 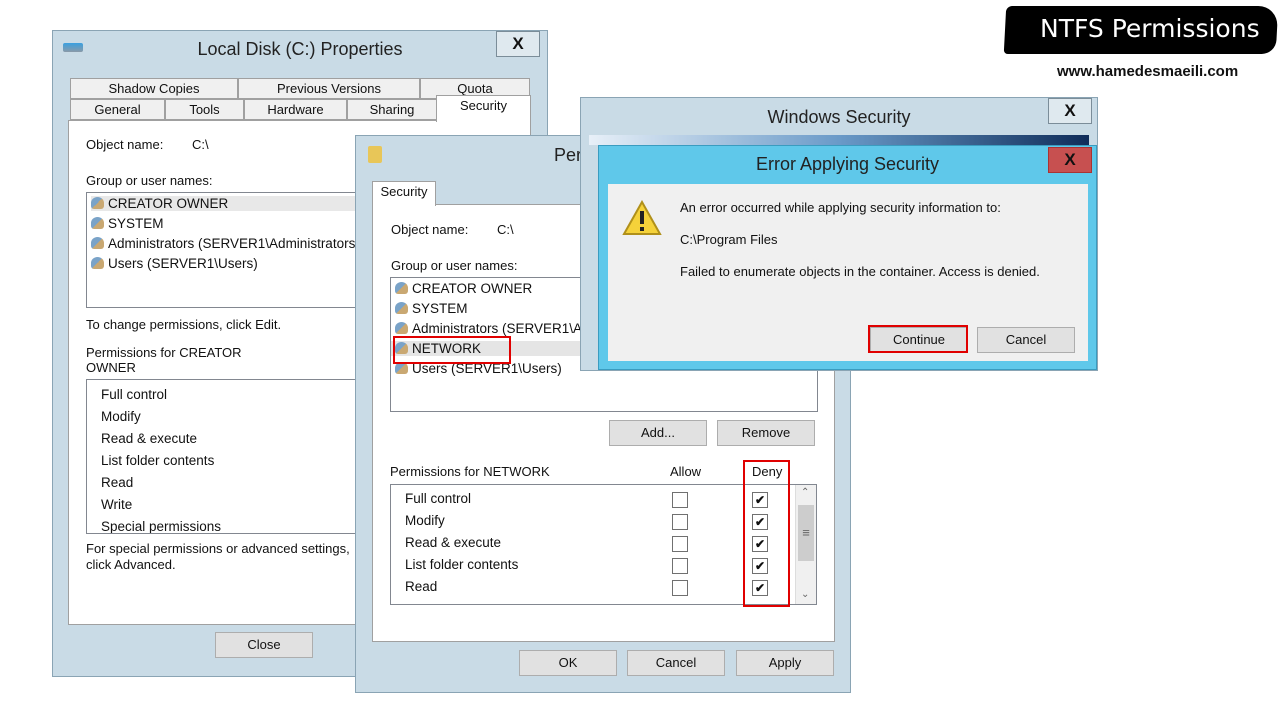 I want to click on perm-item: Special permissions, so click(x=161, y=526).